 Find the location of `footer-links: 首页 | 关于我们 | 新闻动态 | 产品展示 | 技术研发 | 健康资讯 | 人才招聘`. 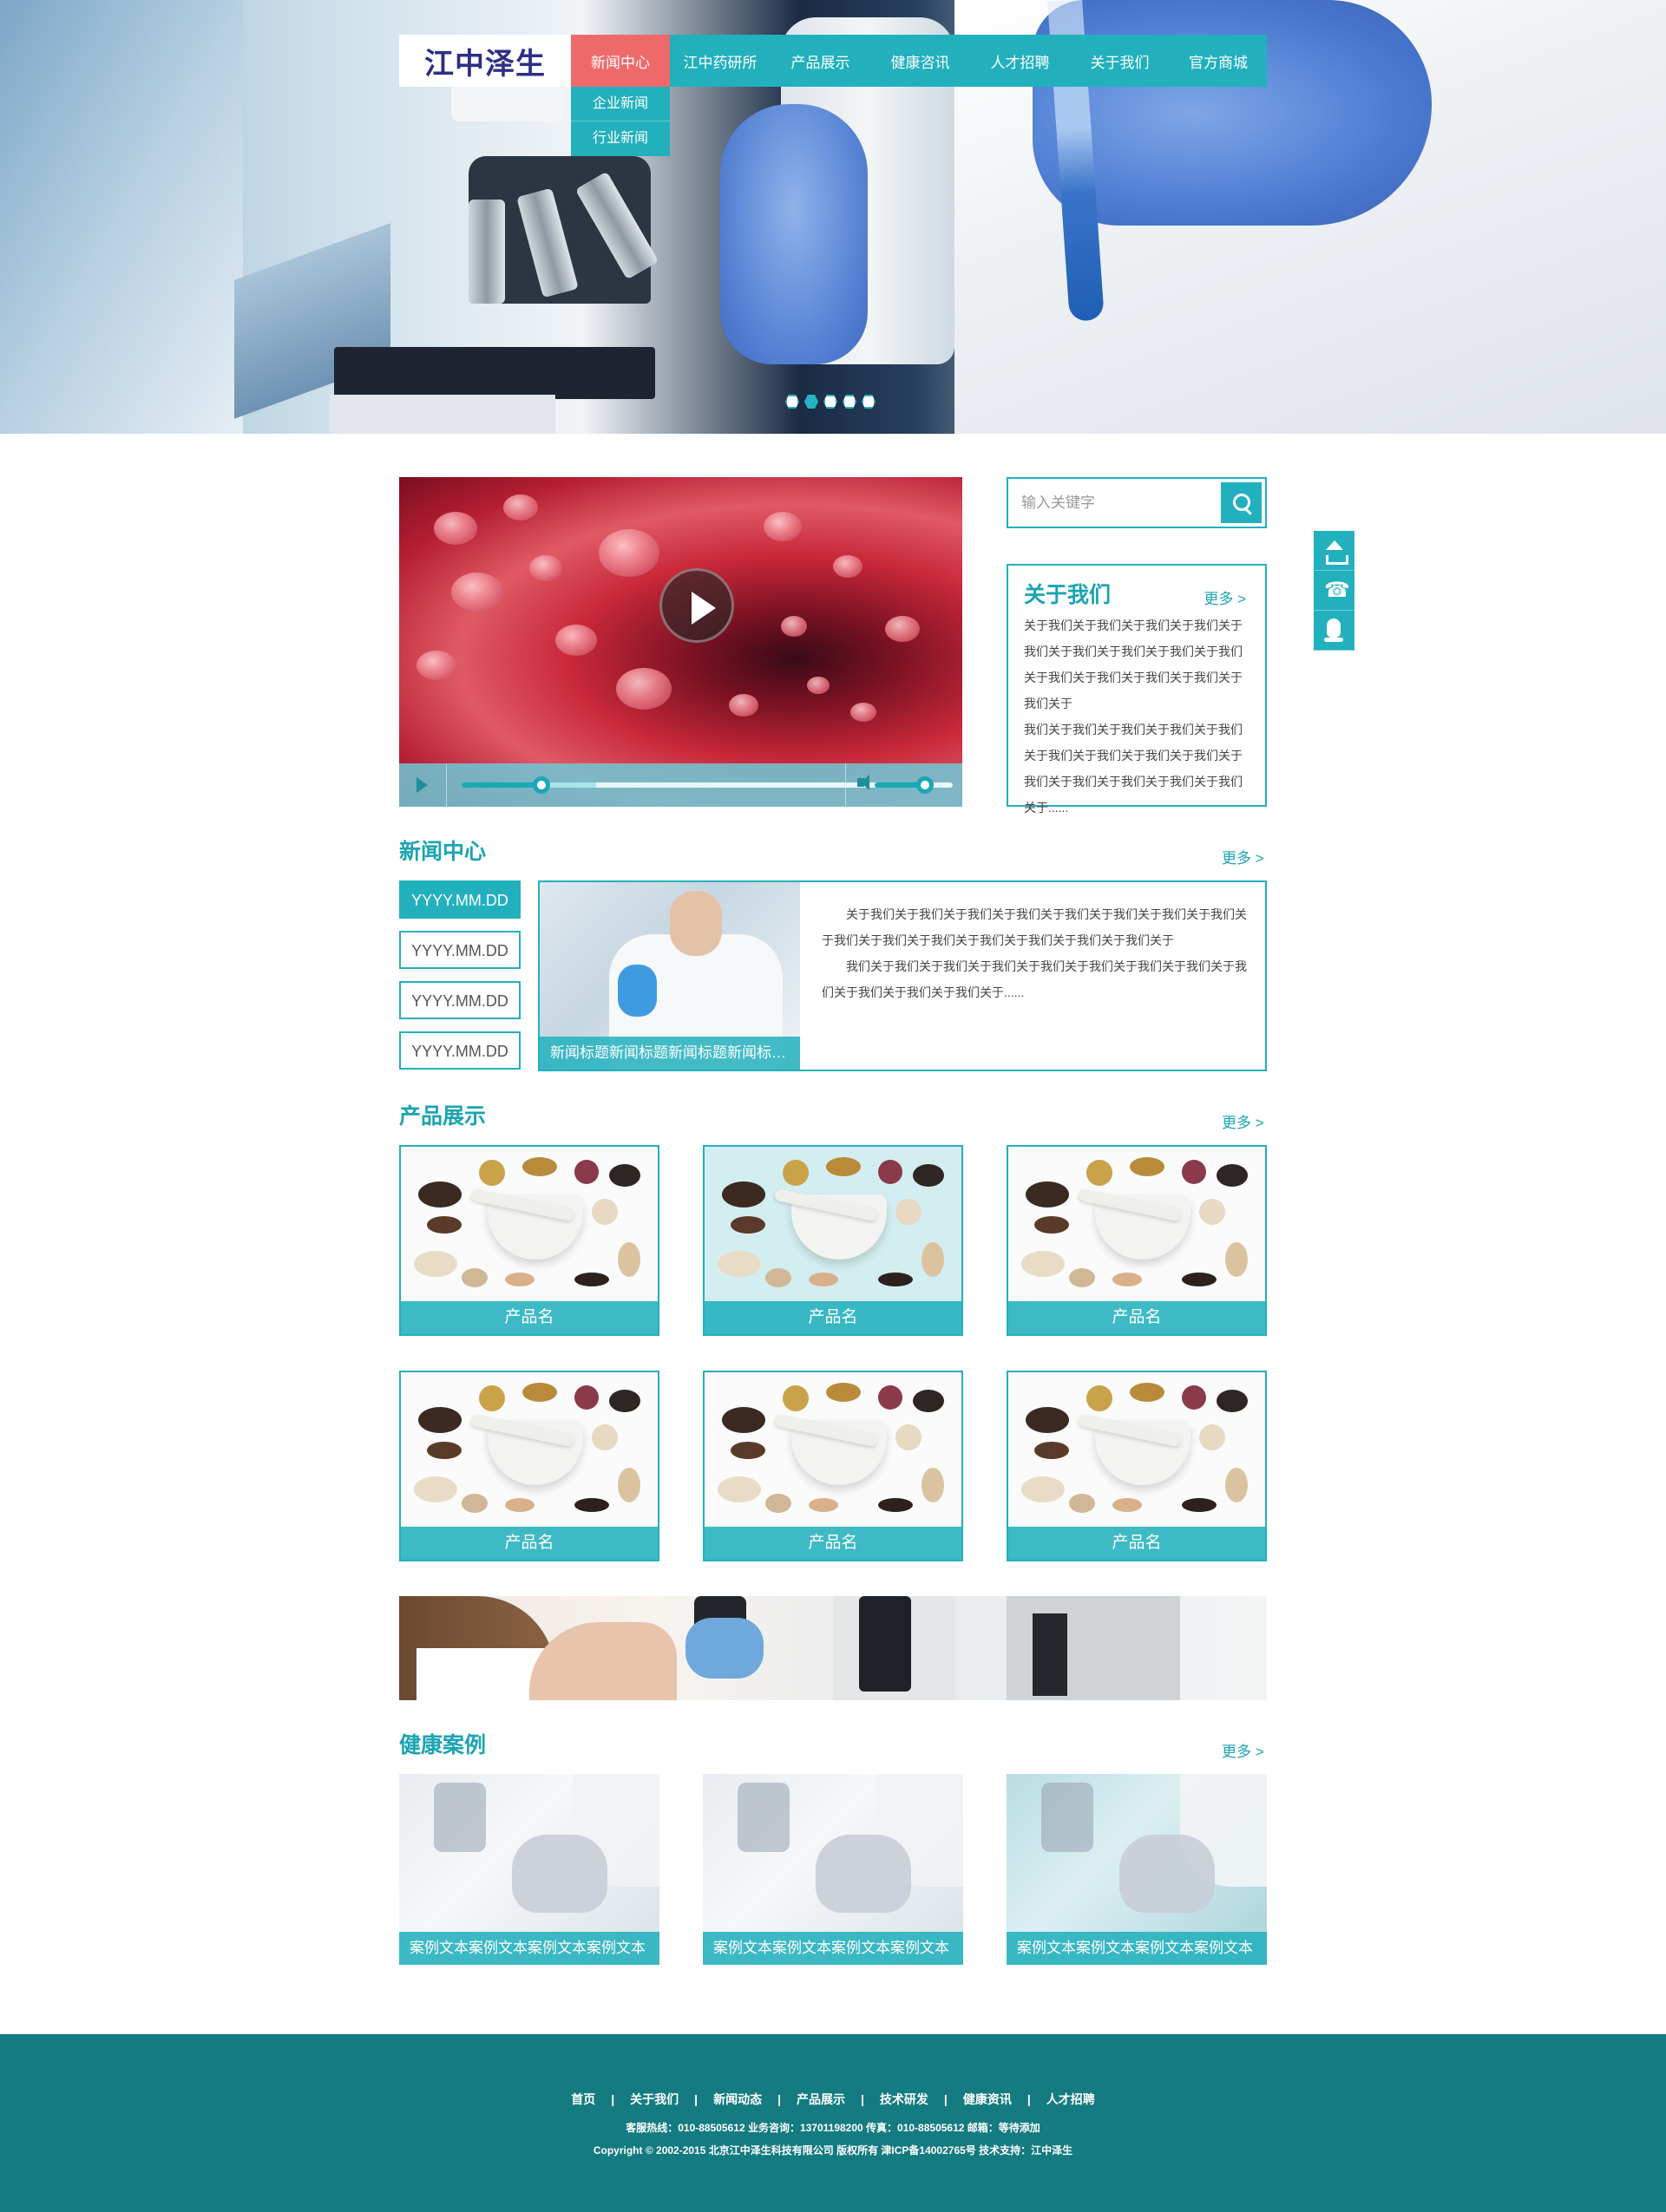

footer-links: 首页 | 关于我们 | 新闻动态 | 产品展示 | 技术研发 | 健康资讯 | 人才招聘 is located at coordinates (833, 2099).